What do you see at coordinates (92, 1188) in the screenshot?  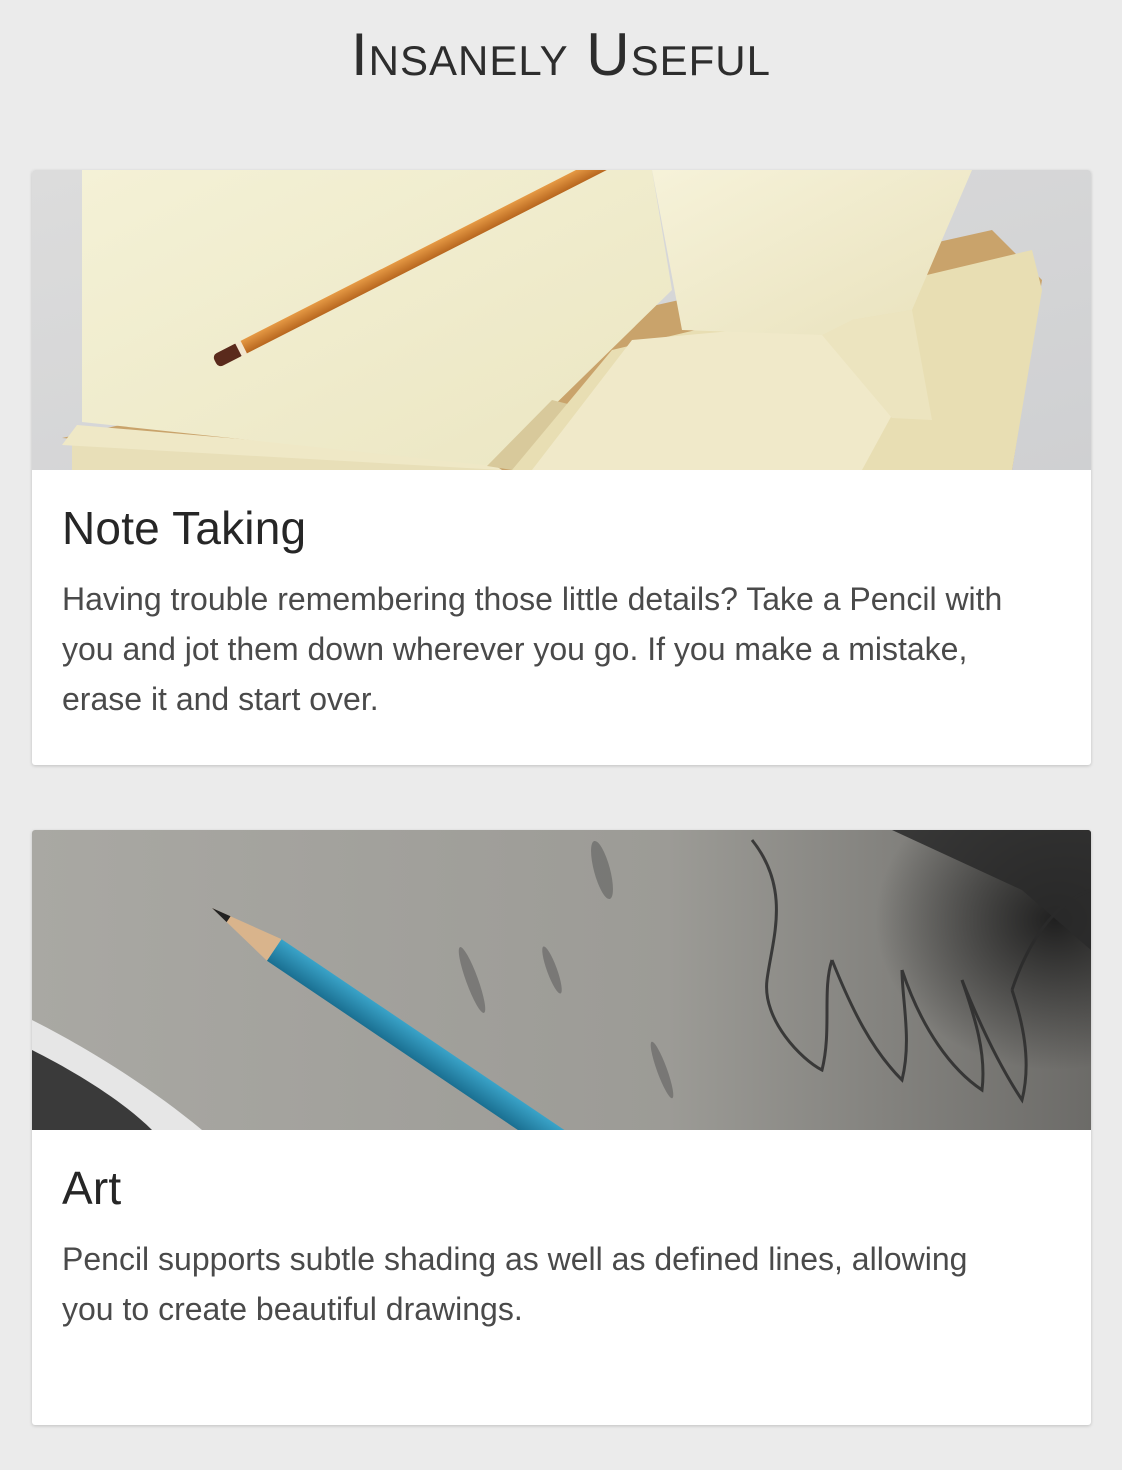 I see `card-title: Art` at bounding box center [92, 1188].